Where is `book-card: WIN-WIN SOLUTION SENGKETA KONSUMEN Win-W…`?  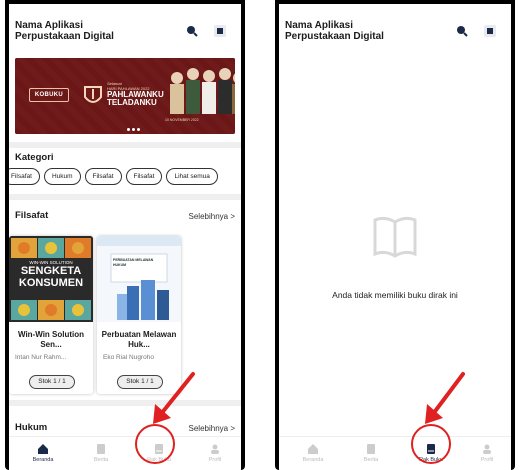 book-card: WIN-WIN SOLUTION SENGKETA KONSUMEN Win-W… is located at coordinates (51, 315).